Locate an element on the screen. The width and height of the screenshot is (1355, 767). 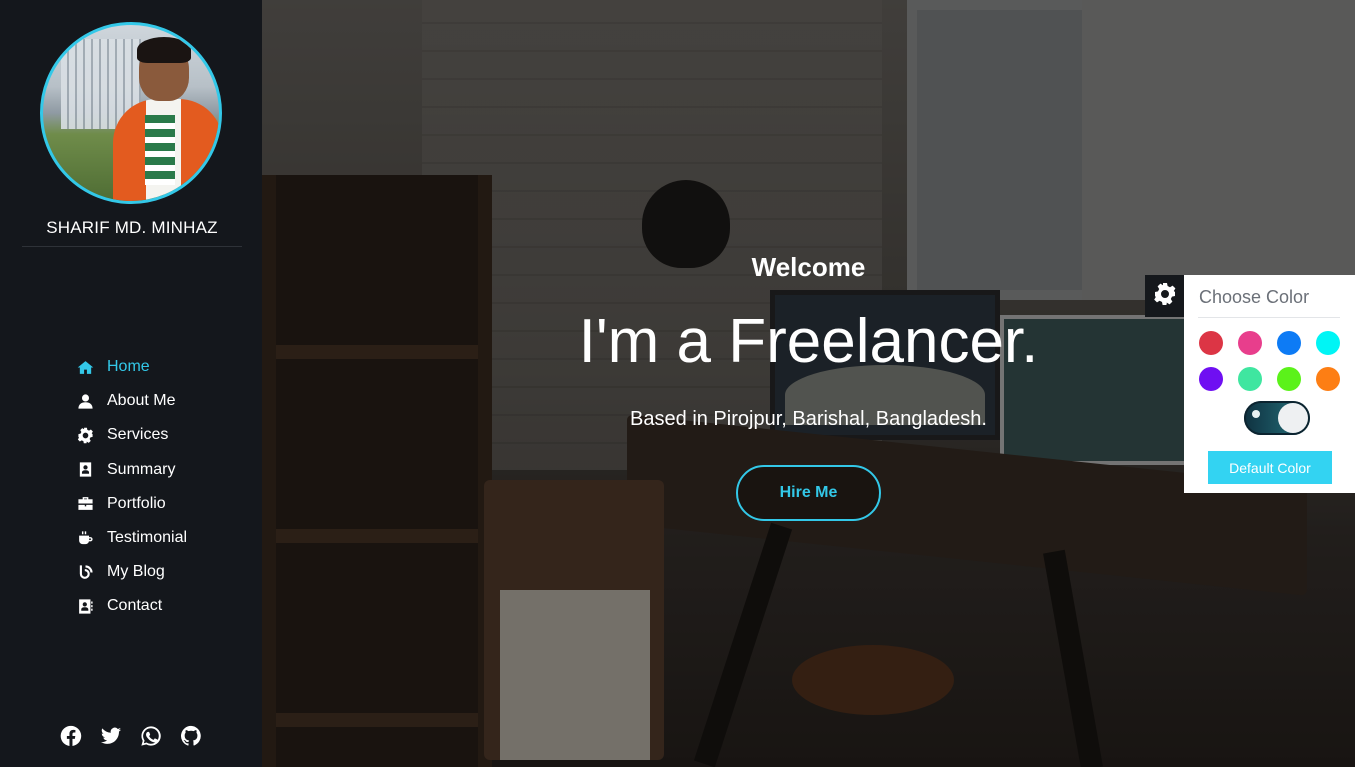
profile-name: SHARIF MD. MINHAZ is located at coordinates (132, 227).